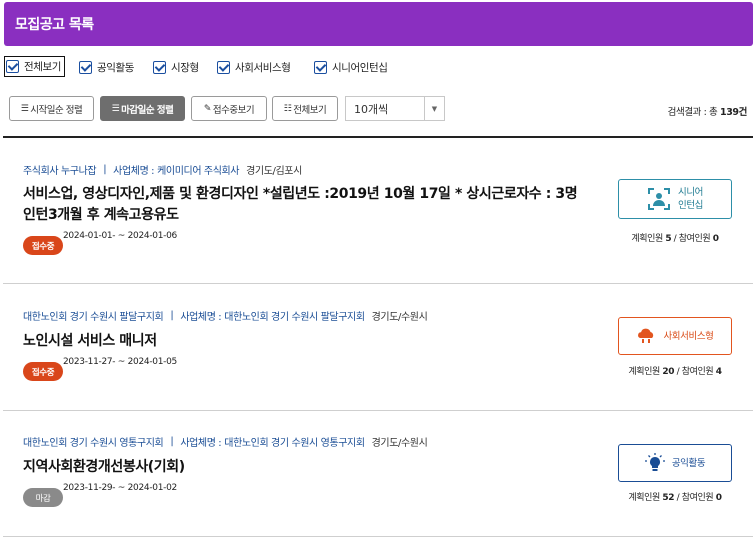 The height and width of the screenshot is (538, 756). What do you see at coordinates (675, 336) in the screenshot?
I see `program-type-badge: 사회서비스형` at bounding box center [675, 336].